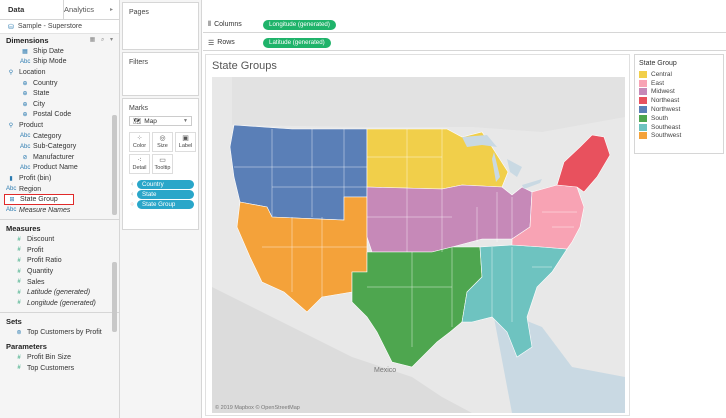  What do you see at coordinates (59, 189) in the screenshot?
I see `field-region: Abc Region` at bounding box center [59, 189].